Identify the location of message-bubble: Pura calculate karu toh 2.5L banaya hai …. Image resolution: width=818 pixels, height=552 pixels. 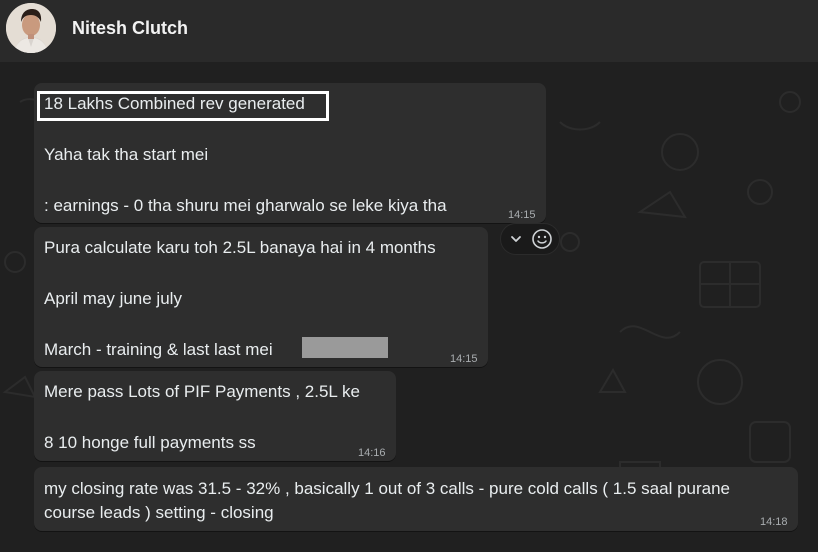
(261, 297).